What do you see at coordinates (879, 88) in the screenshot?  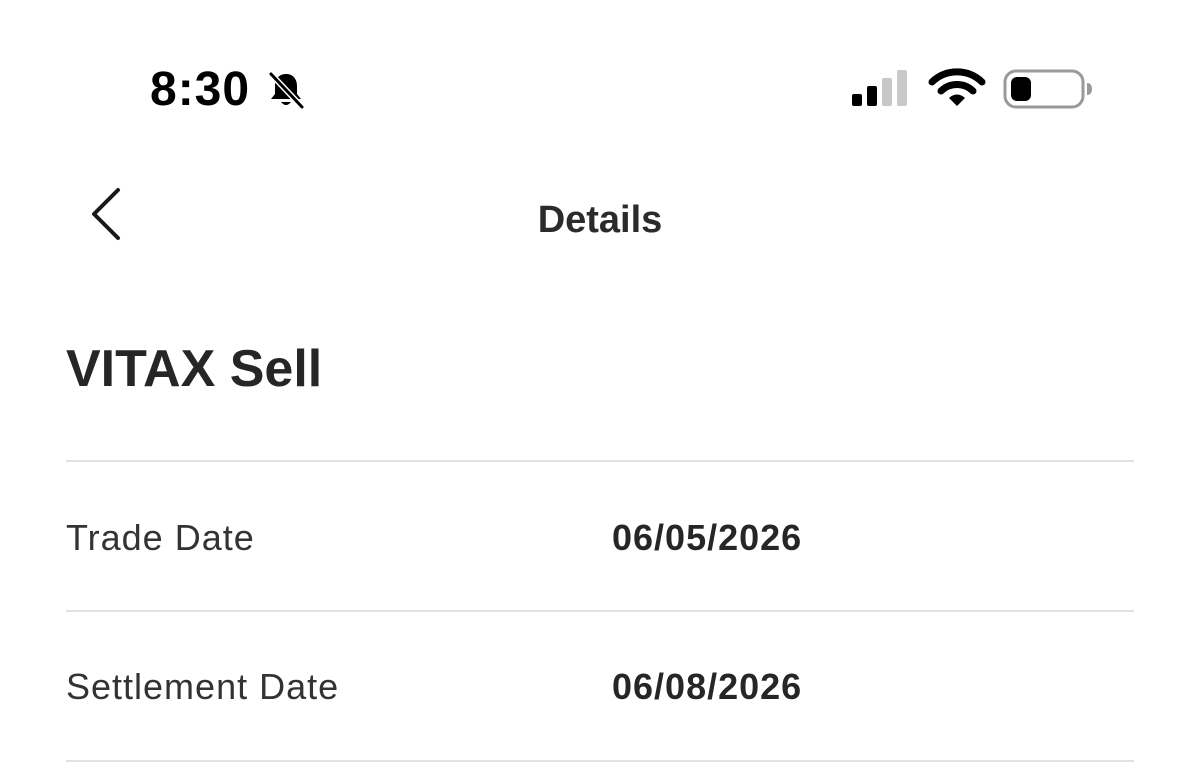 I see `cellular-signal-icon` at bounding box center [879, 88].